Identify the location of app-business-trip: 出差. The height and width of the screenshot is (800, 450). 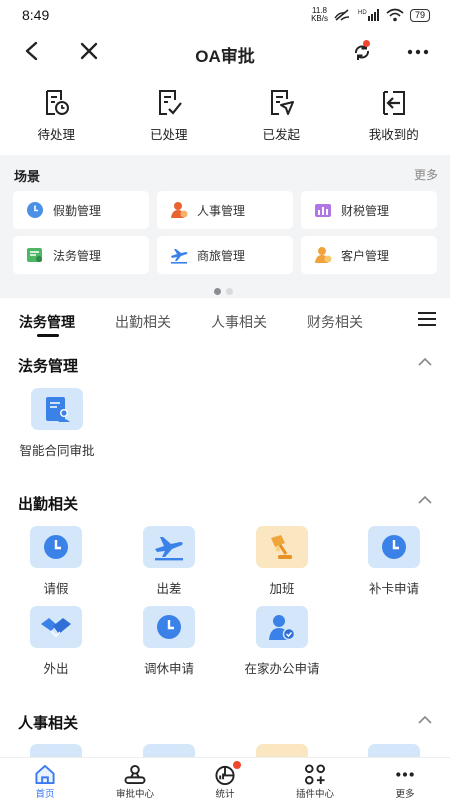
(169, 561).